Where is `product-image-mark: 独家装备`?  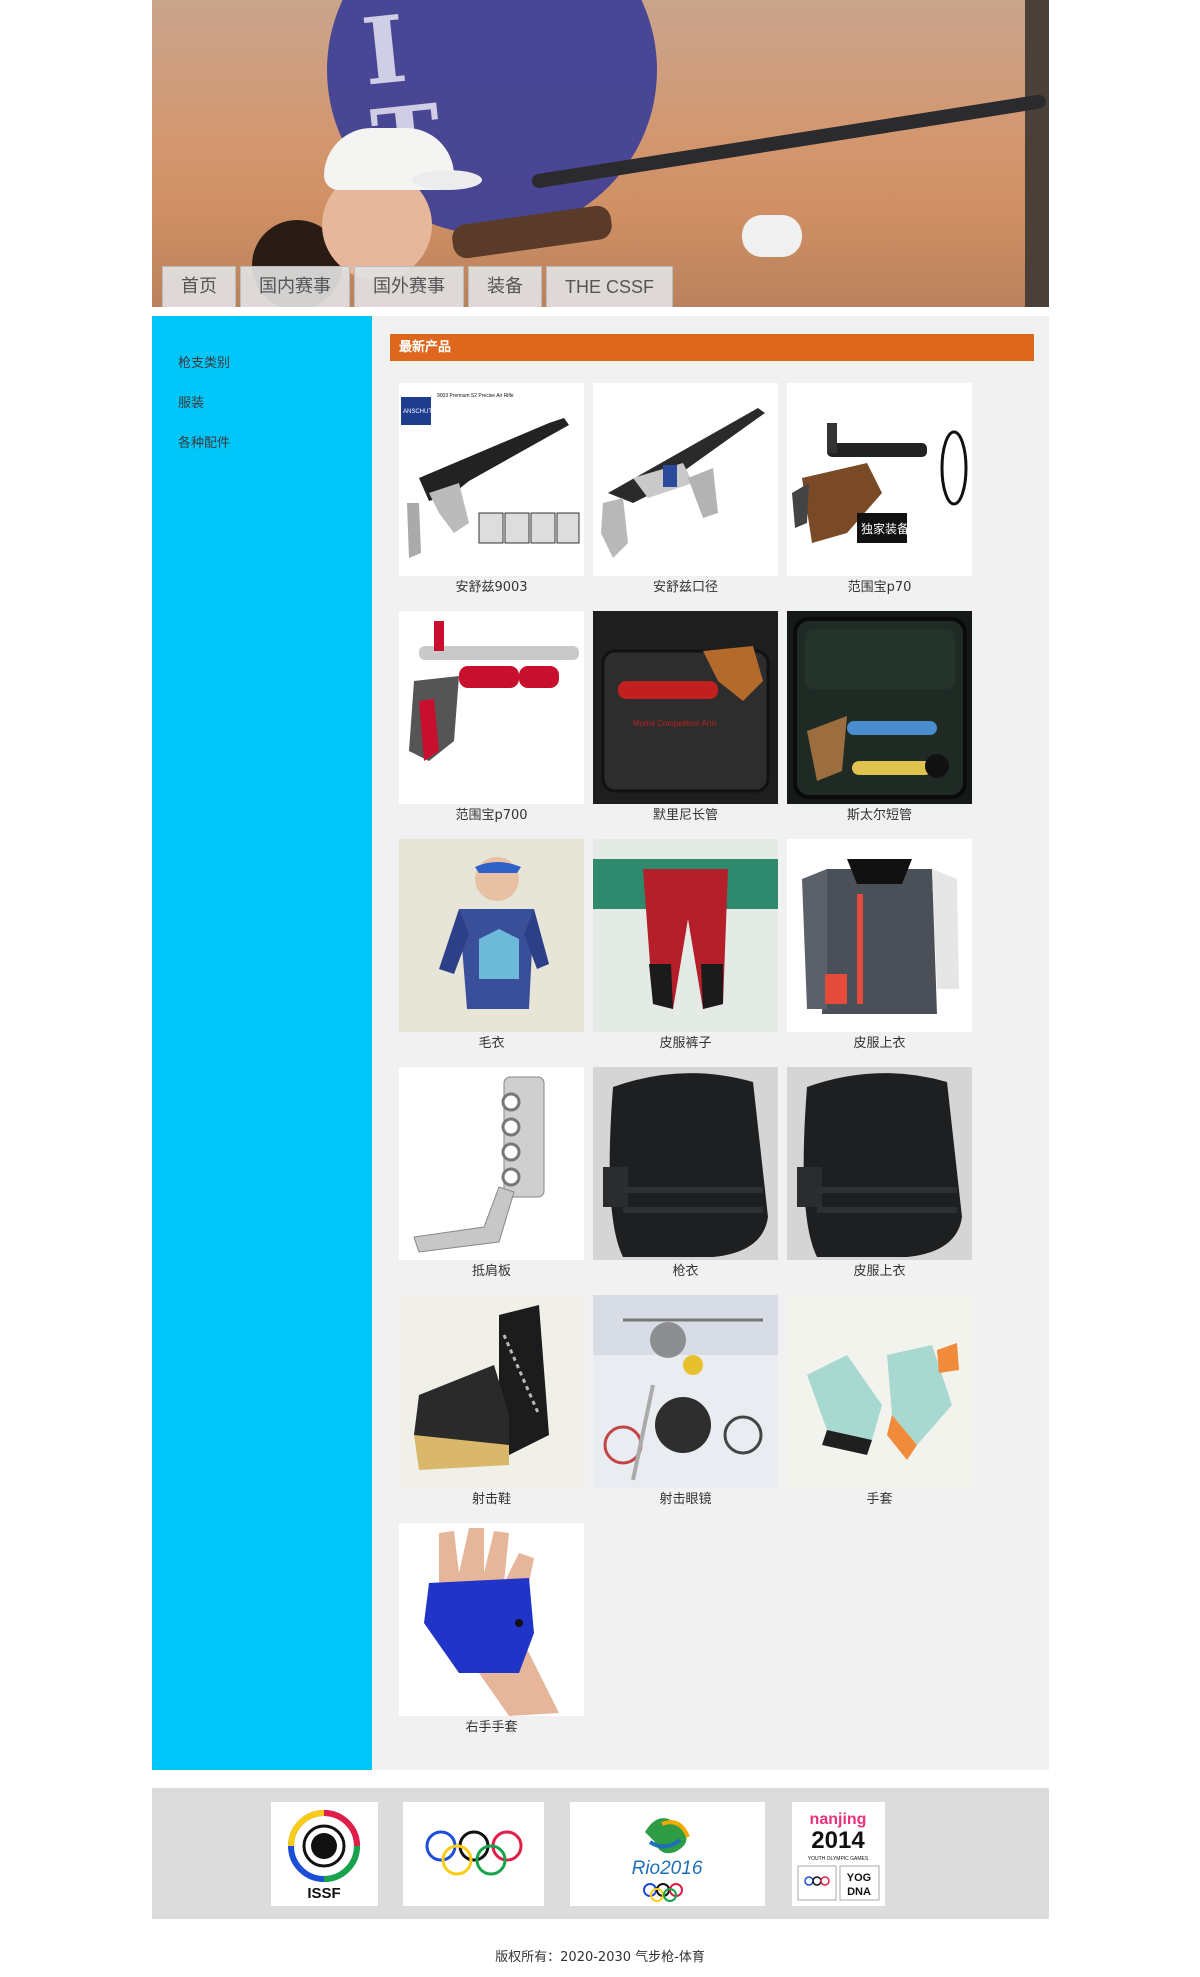
product-image-mark: 独家装备 is located at coordinates (885, 528).